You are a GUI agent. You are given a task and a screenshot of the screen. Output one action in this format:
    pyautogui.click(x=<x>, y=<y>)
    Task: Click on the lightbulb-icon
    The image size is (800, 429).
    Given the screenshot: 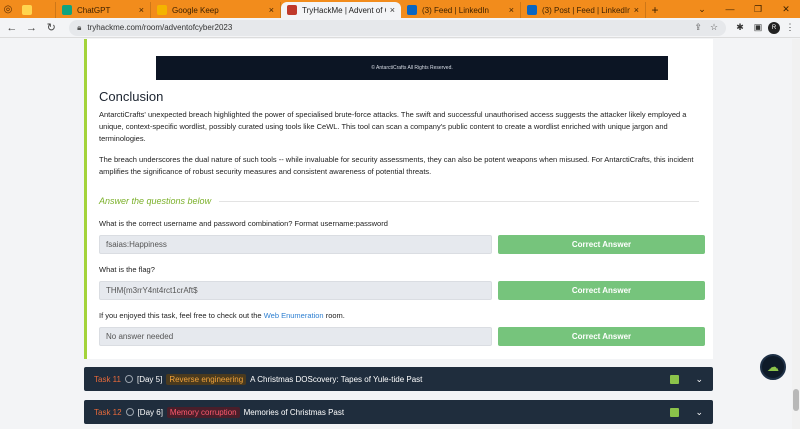 What is the action you would take?
    pyautogui.click(x=27, y=10)
    